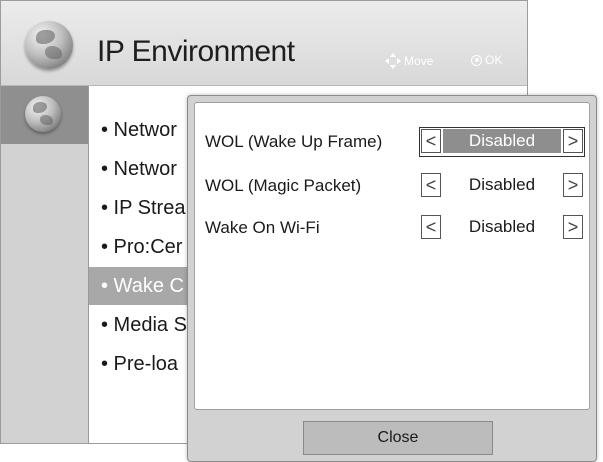 The height and width of the screenshot is (462, 603). I want to click on ok-button-icon, so click(476, 60).